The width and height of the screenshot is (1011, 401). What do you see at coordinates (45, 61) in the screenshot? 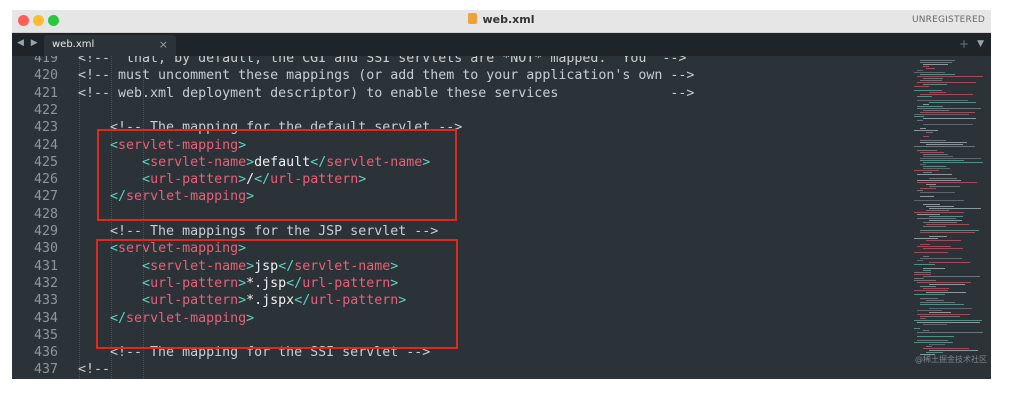
I see `line-number: 419` at bounding box center [45, 61].